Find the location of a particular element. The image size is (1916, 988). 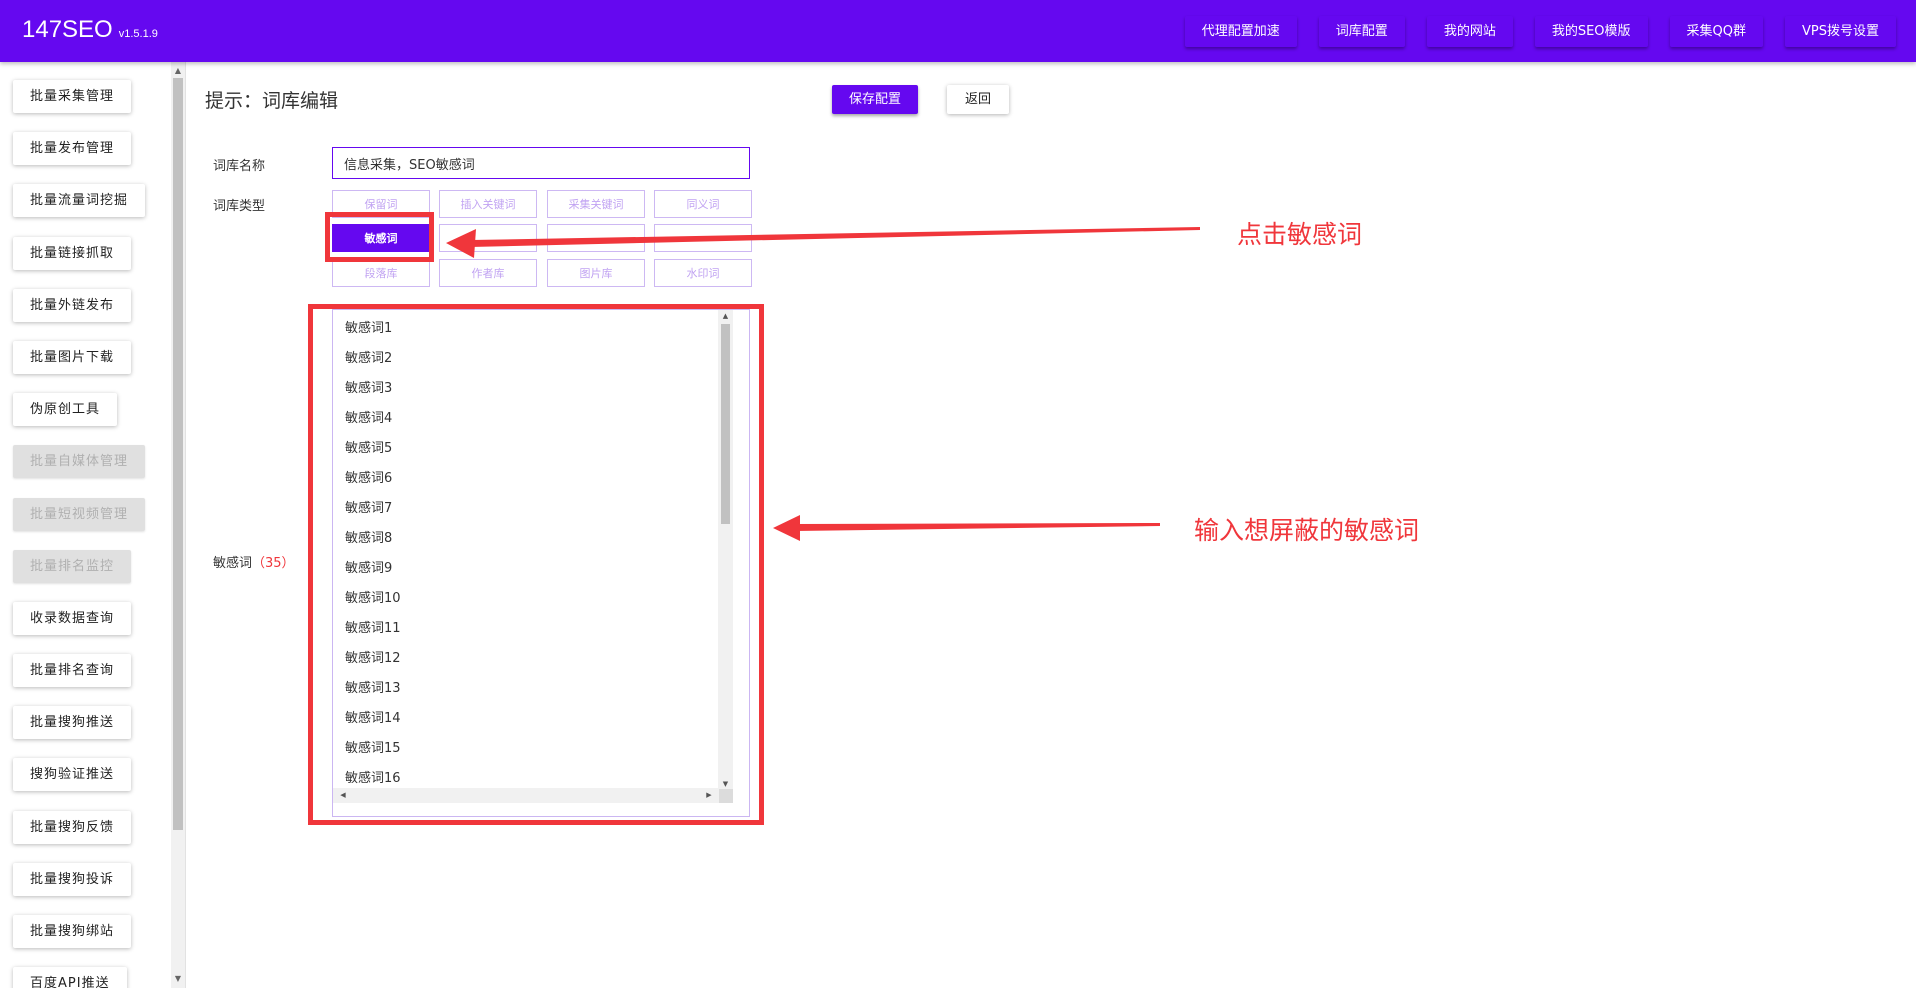

nav-my-sites: 我的网站 is located at coordinates (1469, 31).